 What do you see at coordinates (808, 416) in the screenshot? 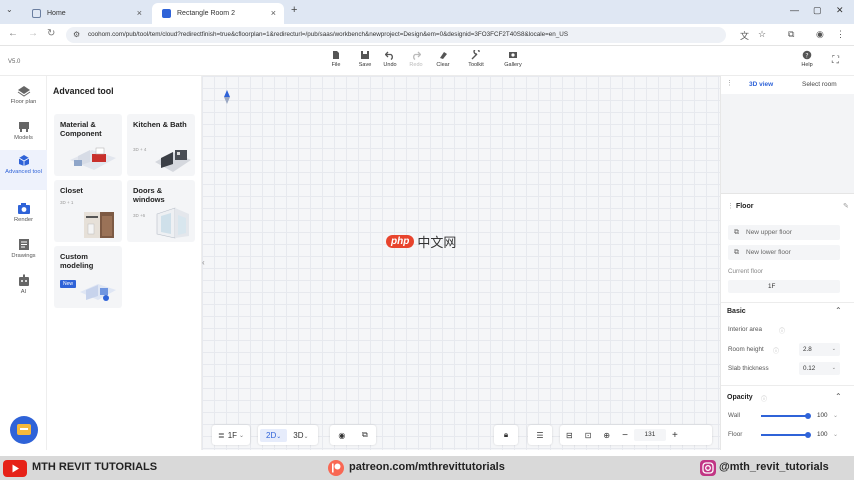
I see `wall-opacity-knob` at bounding box center [808, 416].